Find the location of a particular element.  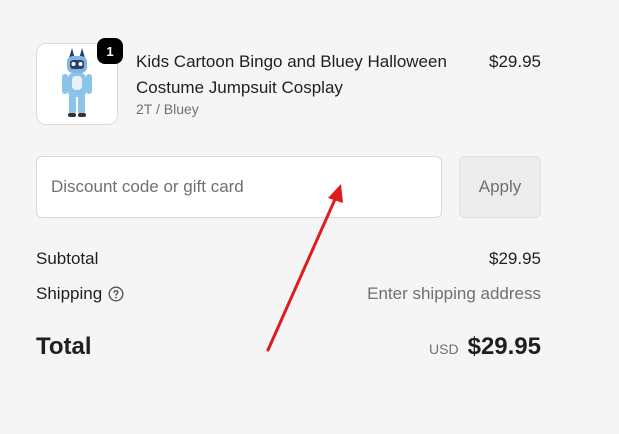

currency-code: USD is located at coordinates (444, 349).